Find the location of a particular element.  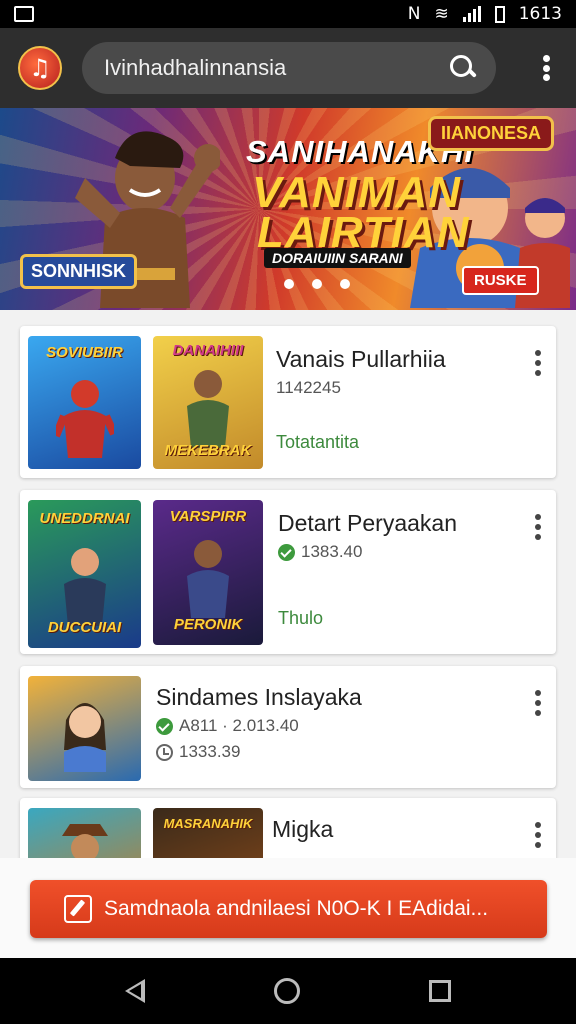

home-icon is located at coordinates (286, 991).